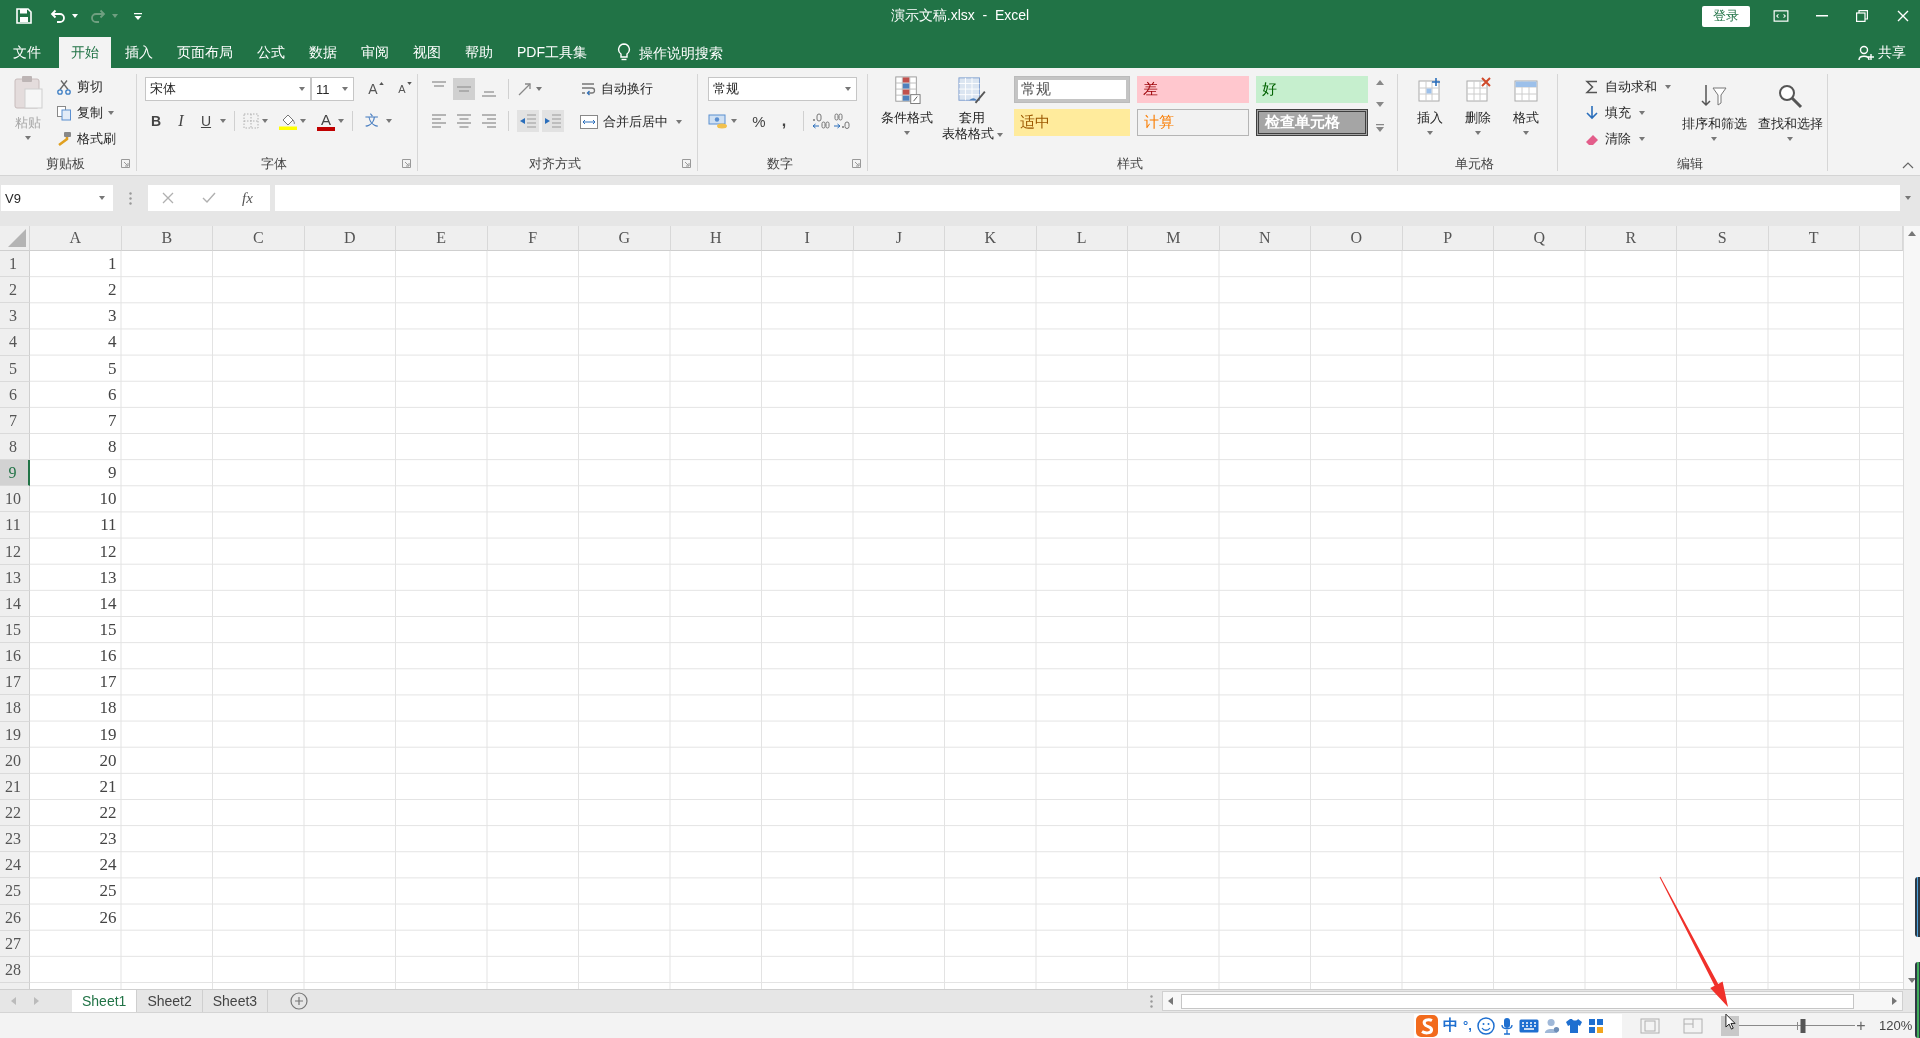 The height and width of the screenshot is (1038, 1920). Describe the element at coordinates (85, 52) in the screenshot. I see `ribbon-tab: 开始` at that location.